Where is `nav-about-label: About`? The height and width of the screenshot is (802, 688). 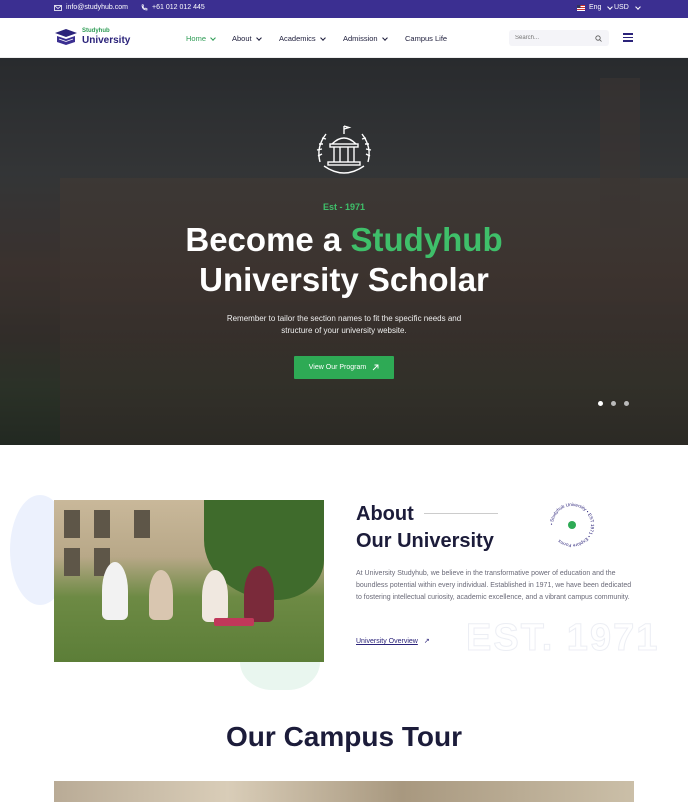
nav-about-label: About is located at coordinates (242, 38).